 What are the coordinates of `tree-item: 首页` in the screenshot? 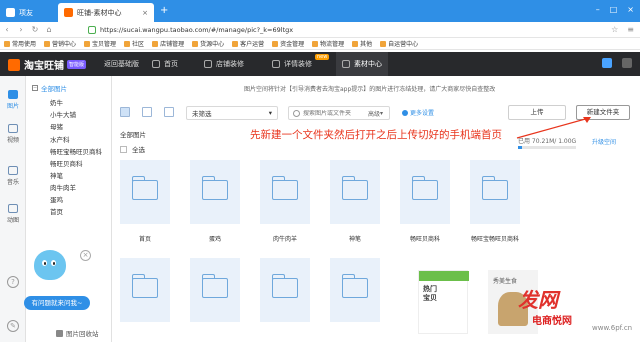 It's located at (56, 211).